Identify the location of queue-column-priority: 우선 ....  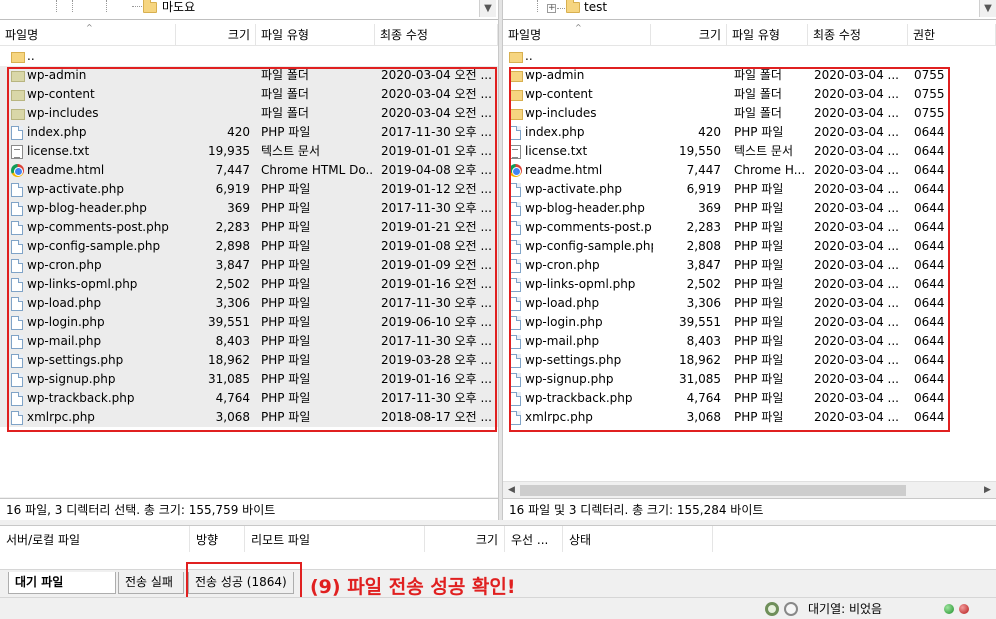
(534, 539).